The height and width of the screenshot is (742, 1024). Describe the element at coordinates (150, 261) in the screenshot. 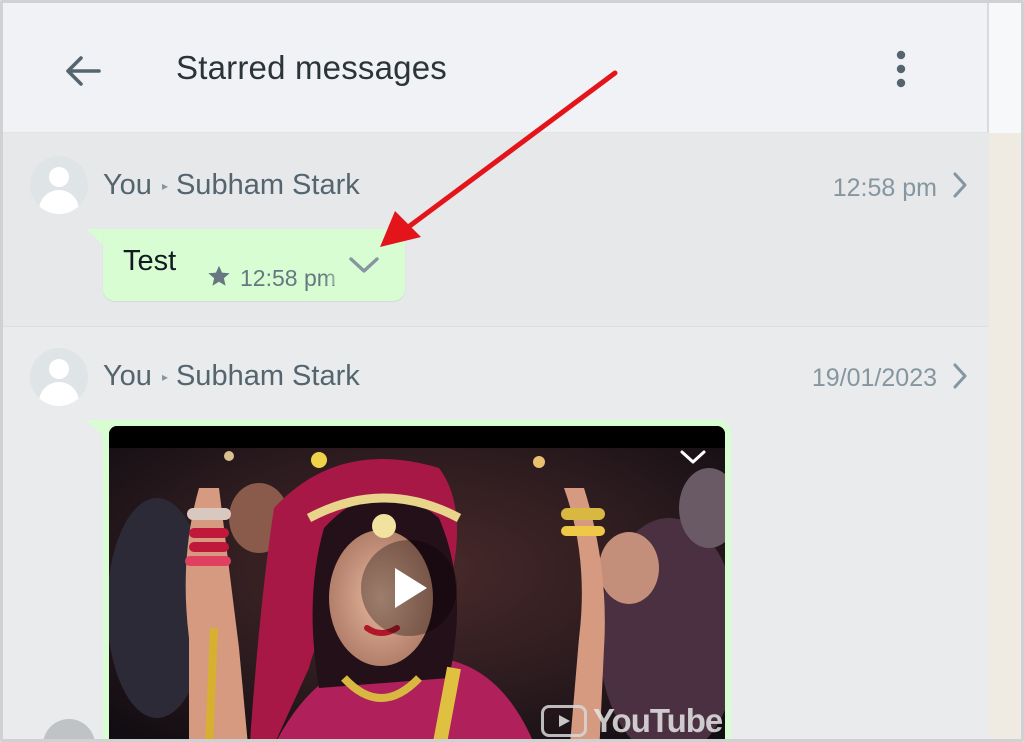

I see `message-text: Test` at that location.